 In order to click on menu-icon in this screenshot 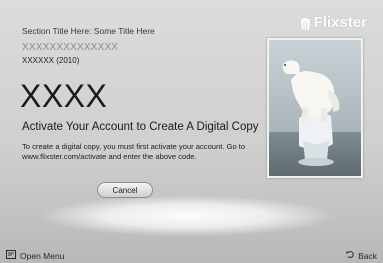, I will do `click(11, 255)`.